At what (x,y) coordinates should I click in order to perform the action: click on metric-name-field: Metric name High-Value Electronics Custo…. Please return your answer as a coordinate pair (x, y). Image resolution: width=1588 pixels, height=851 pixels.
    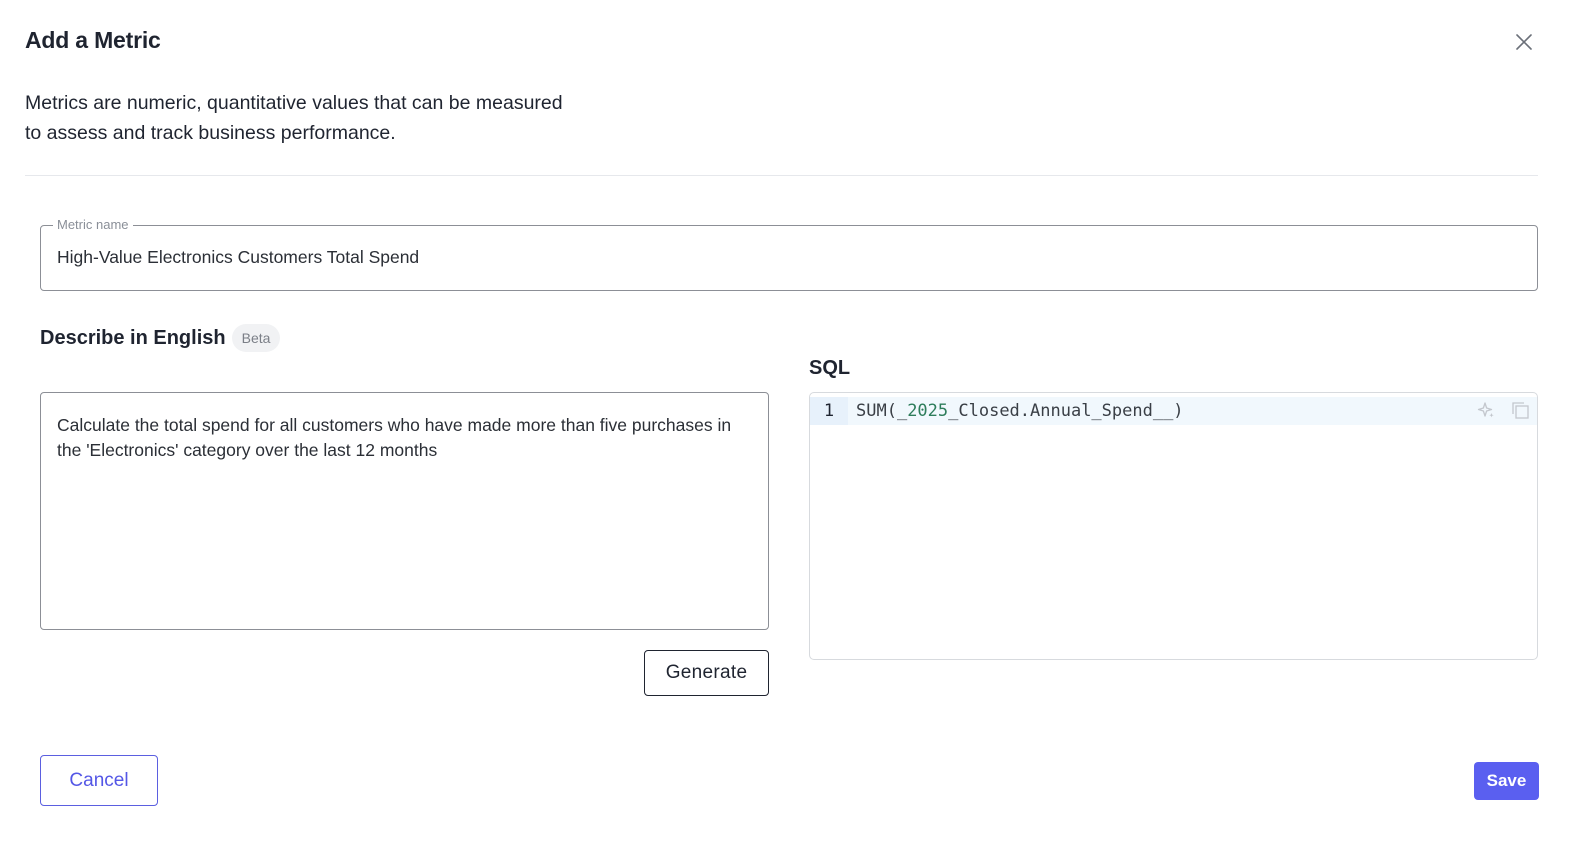
    Looking at the image, I should click on (789, 254).